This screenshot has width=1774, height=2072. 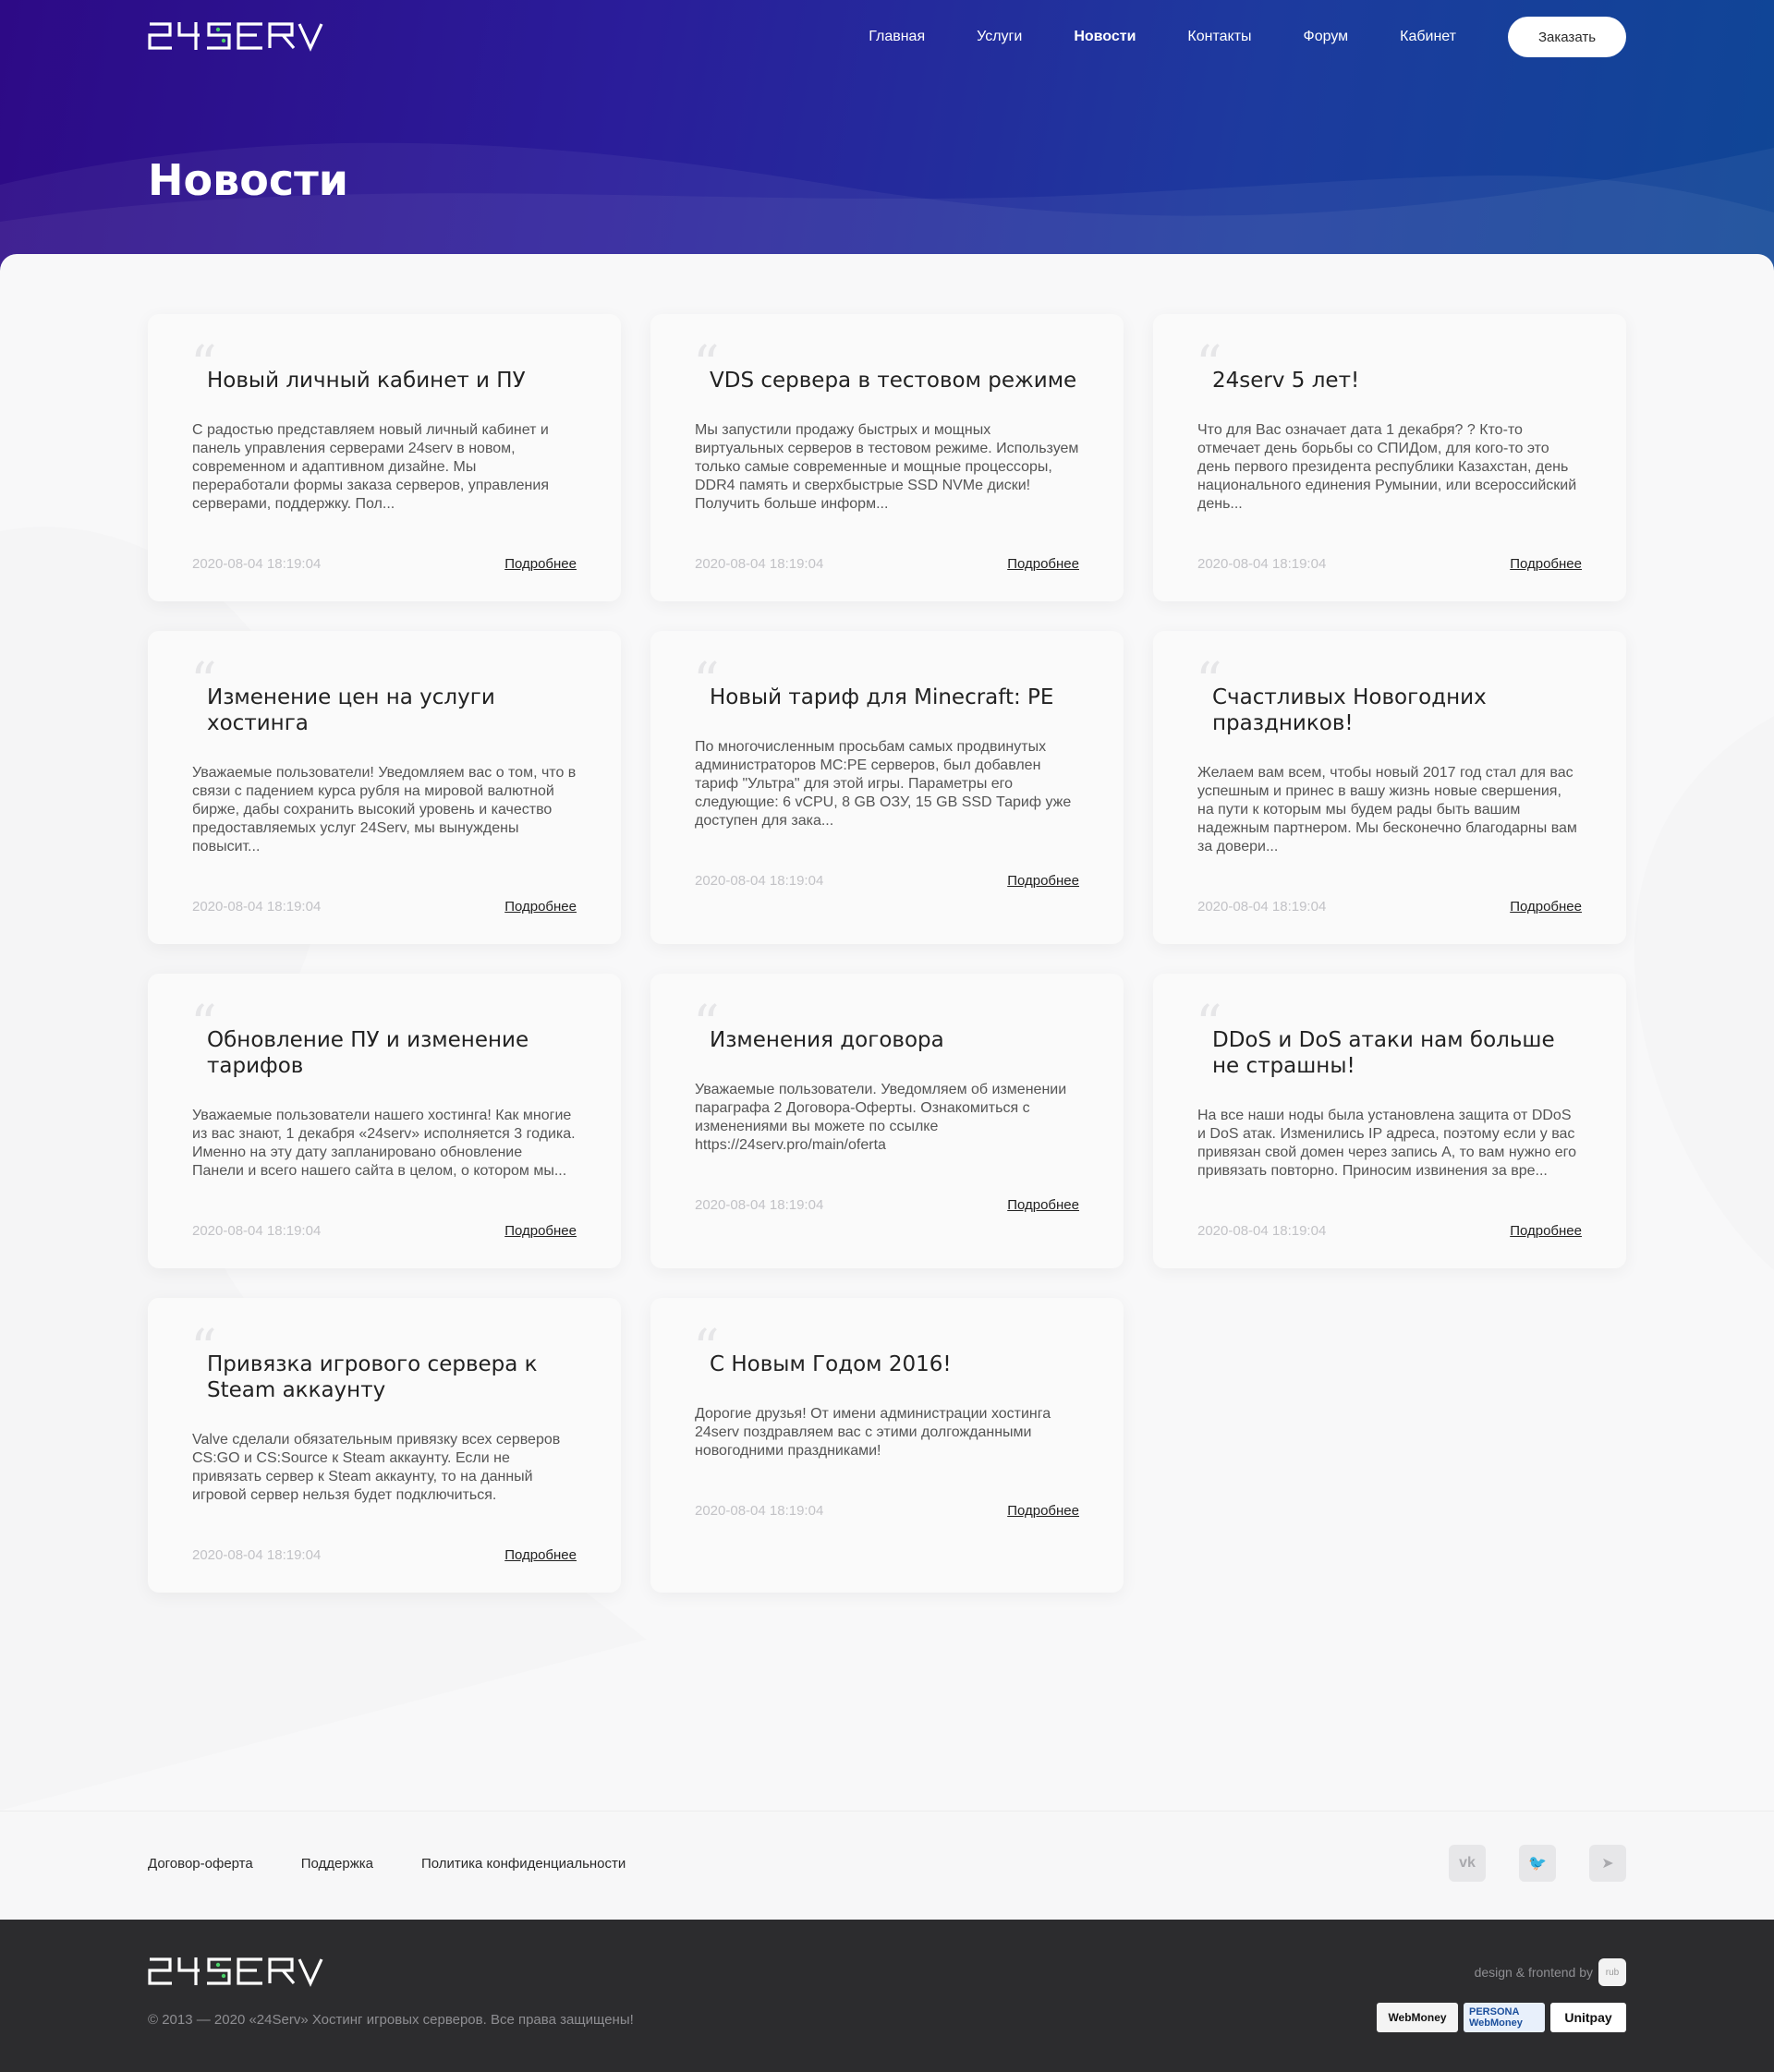 I want to click on social-links: vk 🐦 ➤, so click(x=1521, y=1863).